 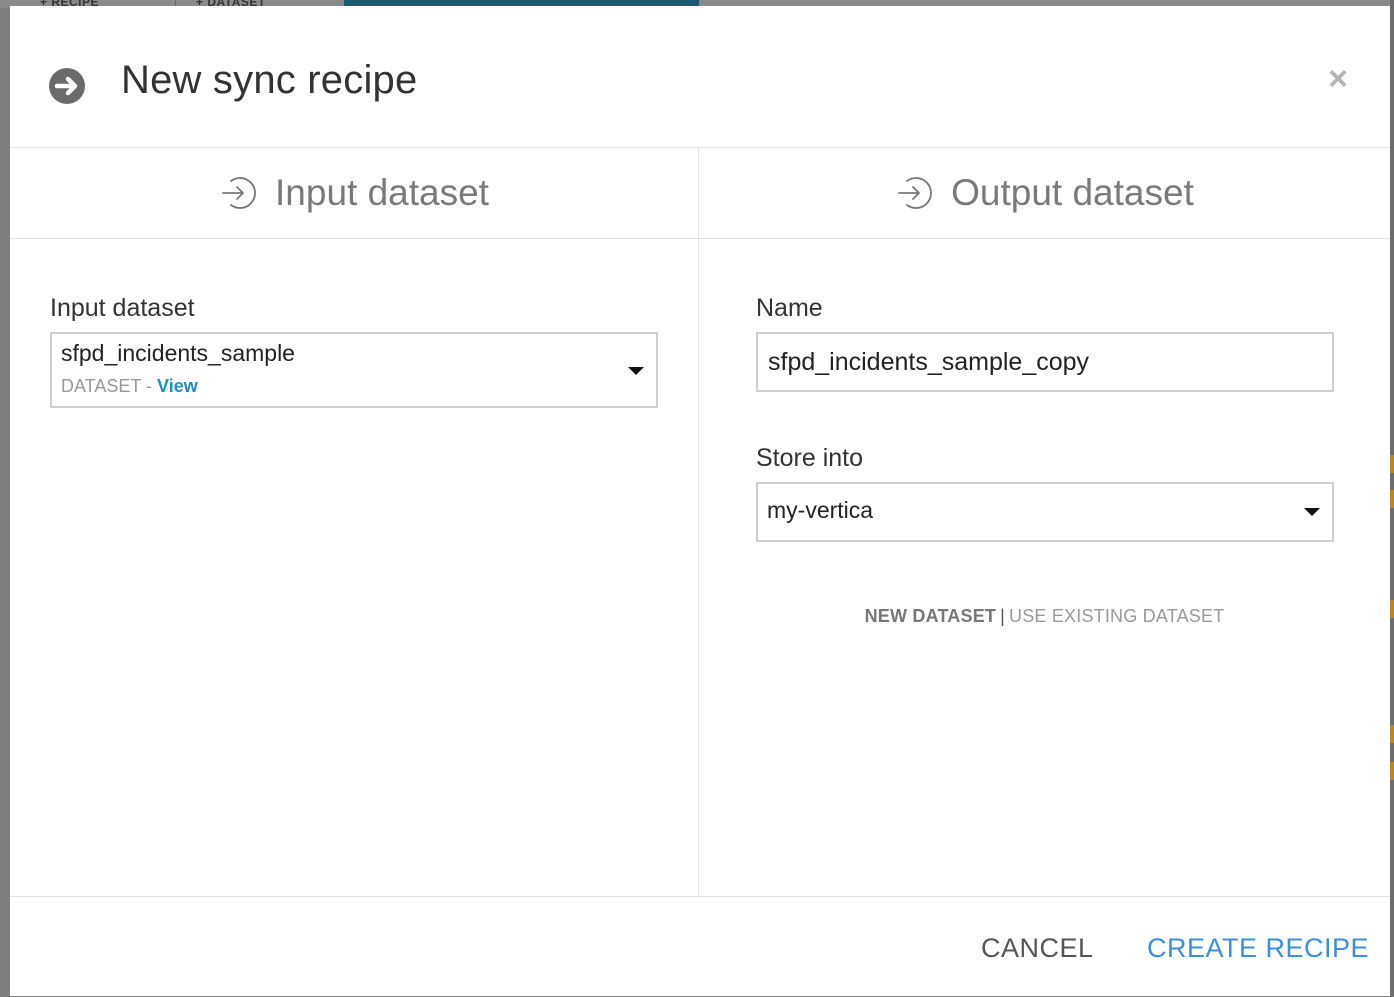 I want to click on store-into-label: Store into, so click(x=810, y=458).